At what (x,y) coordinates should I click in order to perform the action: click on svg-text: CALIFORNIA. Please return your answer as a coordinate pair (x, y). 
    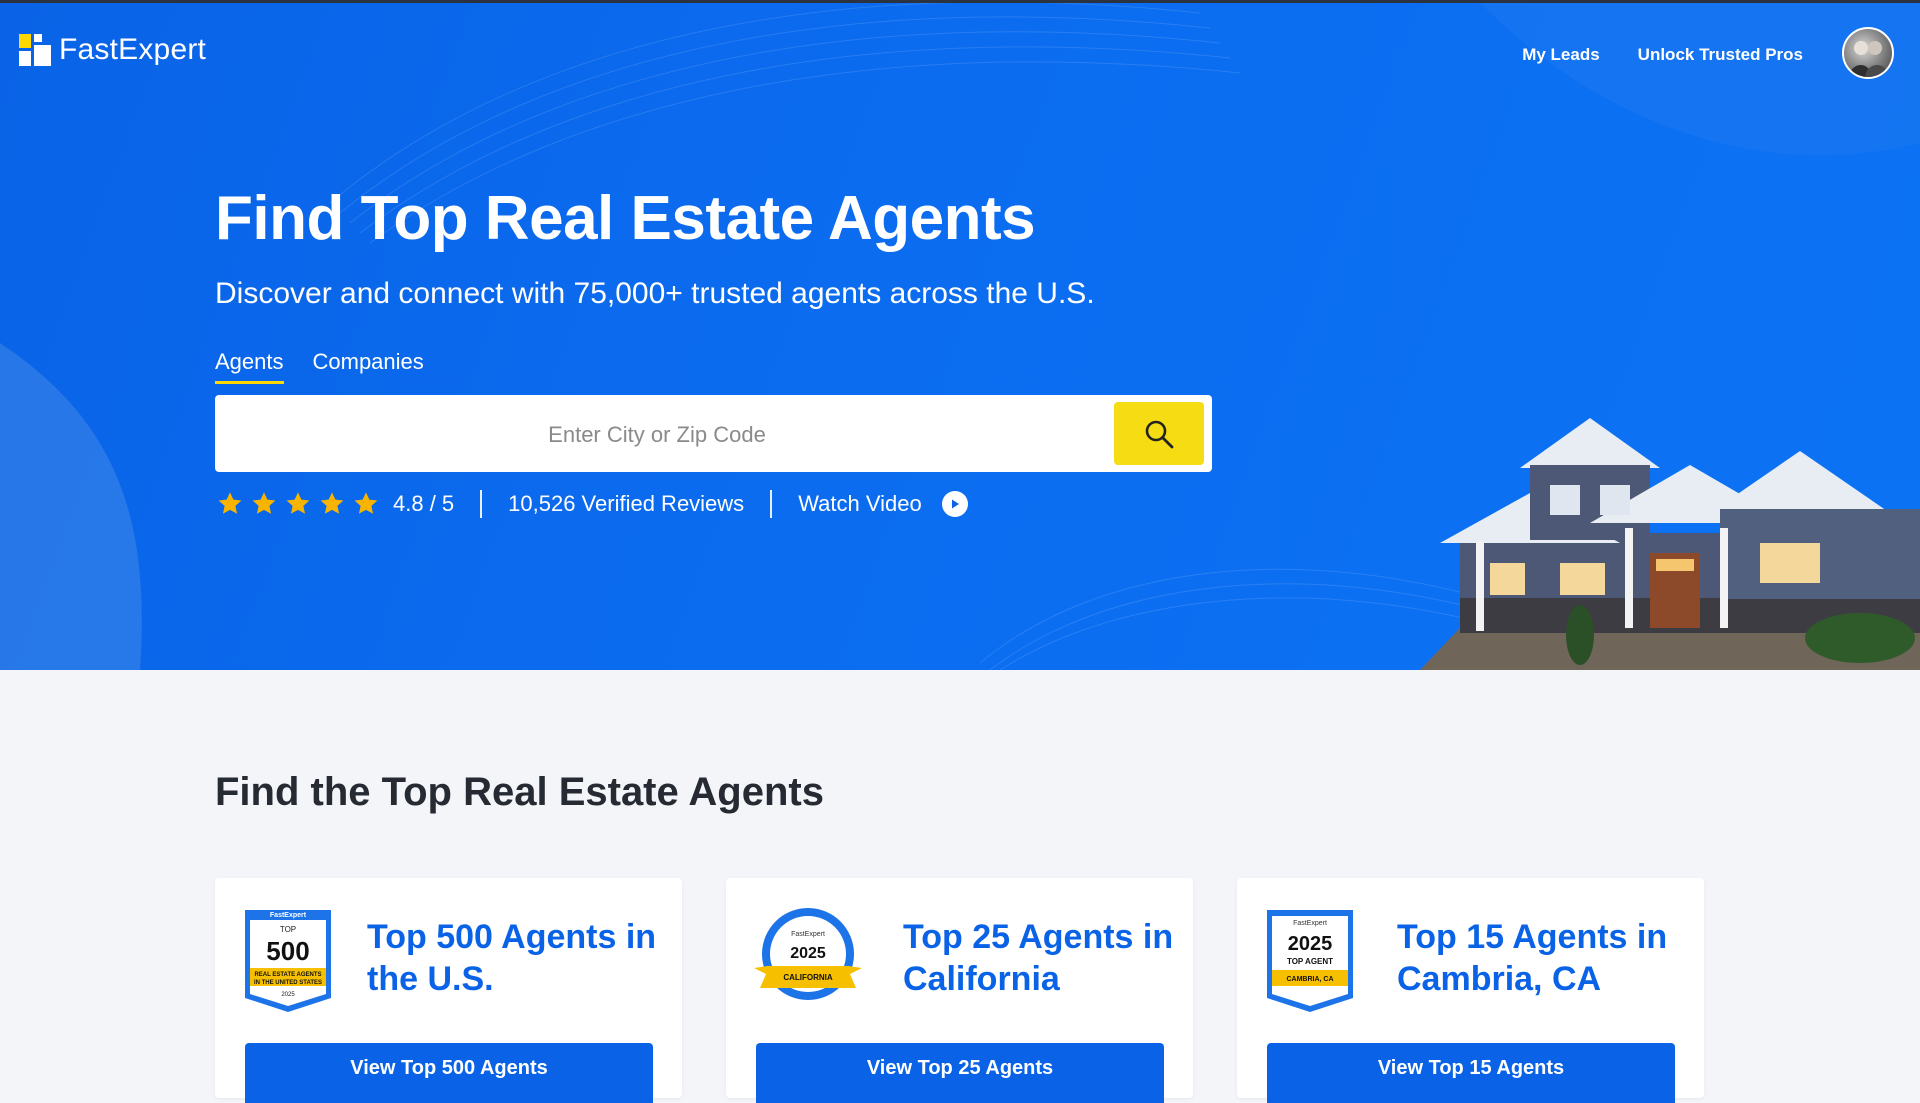
    Looking at the image, I should click on (808, 977).